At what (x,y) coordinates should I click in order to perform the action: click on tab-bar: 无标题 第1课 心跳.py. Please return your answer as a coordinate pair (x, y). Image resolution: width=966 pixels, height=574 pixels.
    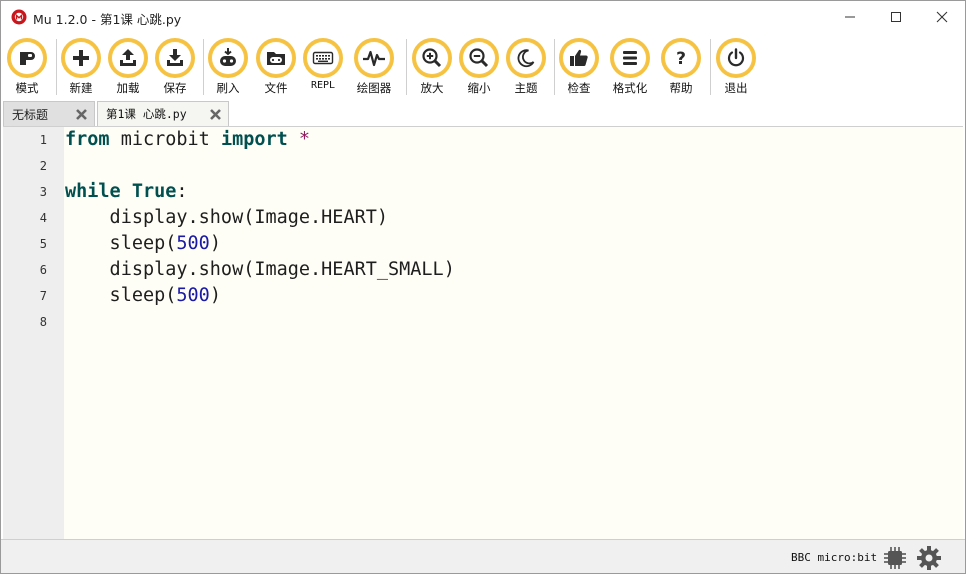
    Looking at the image, I should click on (483, 112).